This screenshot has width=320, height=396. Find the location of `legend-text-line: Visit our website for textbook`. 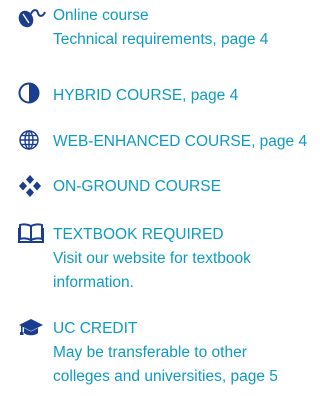

legend-text-line: Visit our website for textbook is located at coordinates (152, 258).